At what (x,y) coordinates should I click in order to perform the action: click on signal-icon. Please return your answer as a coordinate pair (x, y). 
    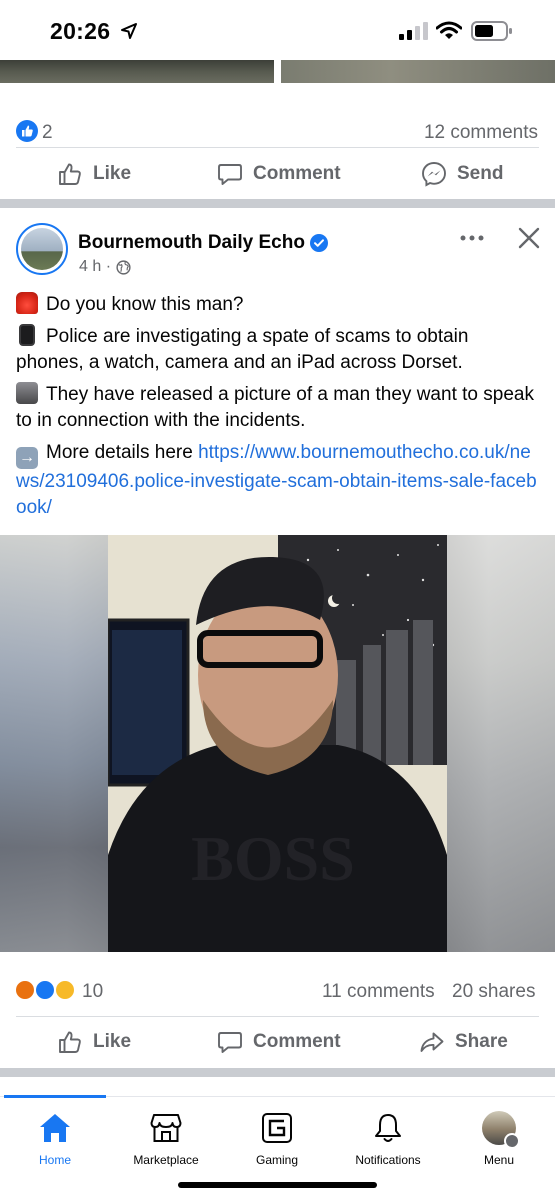
    Looking at the image, I should click on (413, 31).